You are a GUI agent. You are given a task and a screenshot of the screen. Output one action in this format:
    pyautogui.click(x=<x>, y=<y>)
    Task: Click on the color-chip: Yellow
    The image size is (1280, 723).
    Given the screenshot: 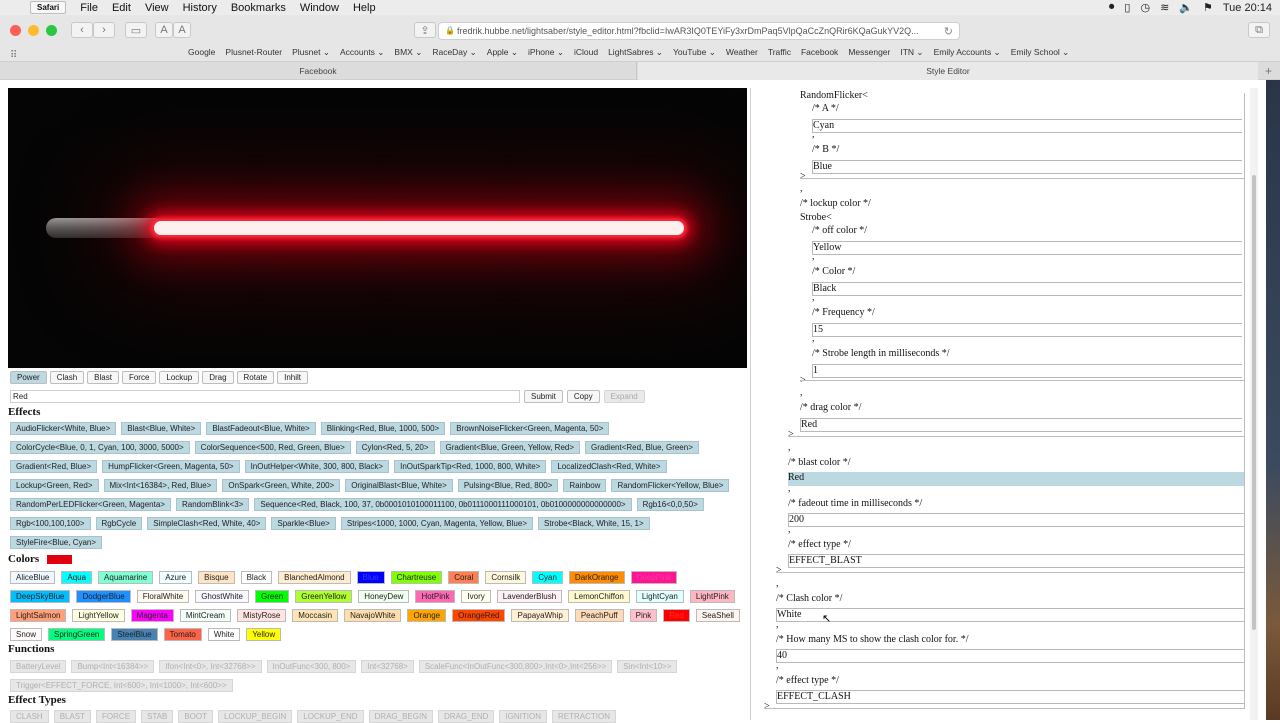 What is the action you would take?
    pyautogui.click(x=264, y=634)
    